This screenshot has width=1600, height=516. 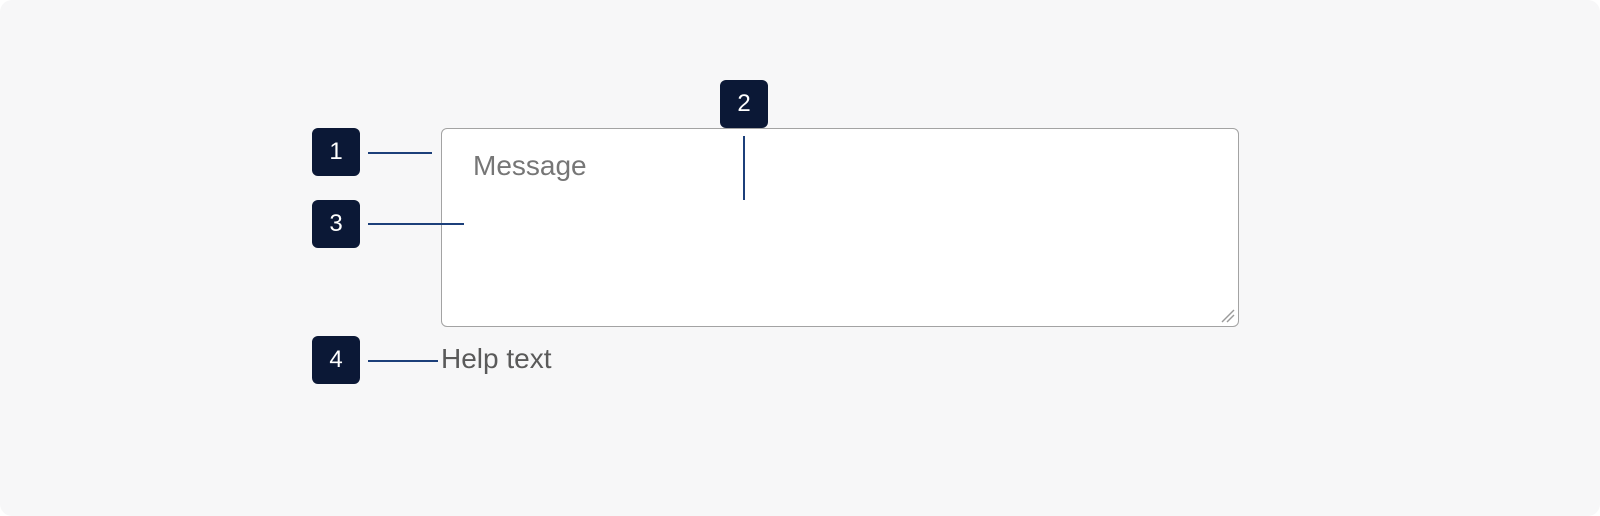 I want to click on callout-marker-4: 4, so click(x=336, y=360).